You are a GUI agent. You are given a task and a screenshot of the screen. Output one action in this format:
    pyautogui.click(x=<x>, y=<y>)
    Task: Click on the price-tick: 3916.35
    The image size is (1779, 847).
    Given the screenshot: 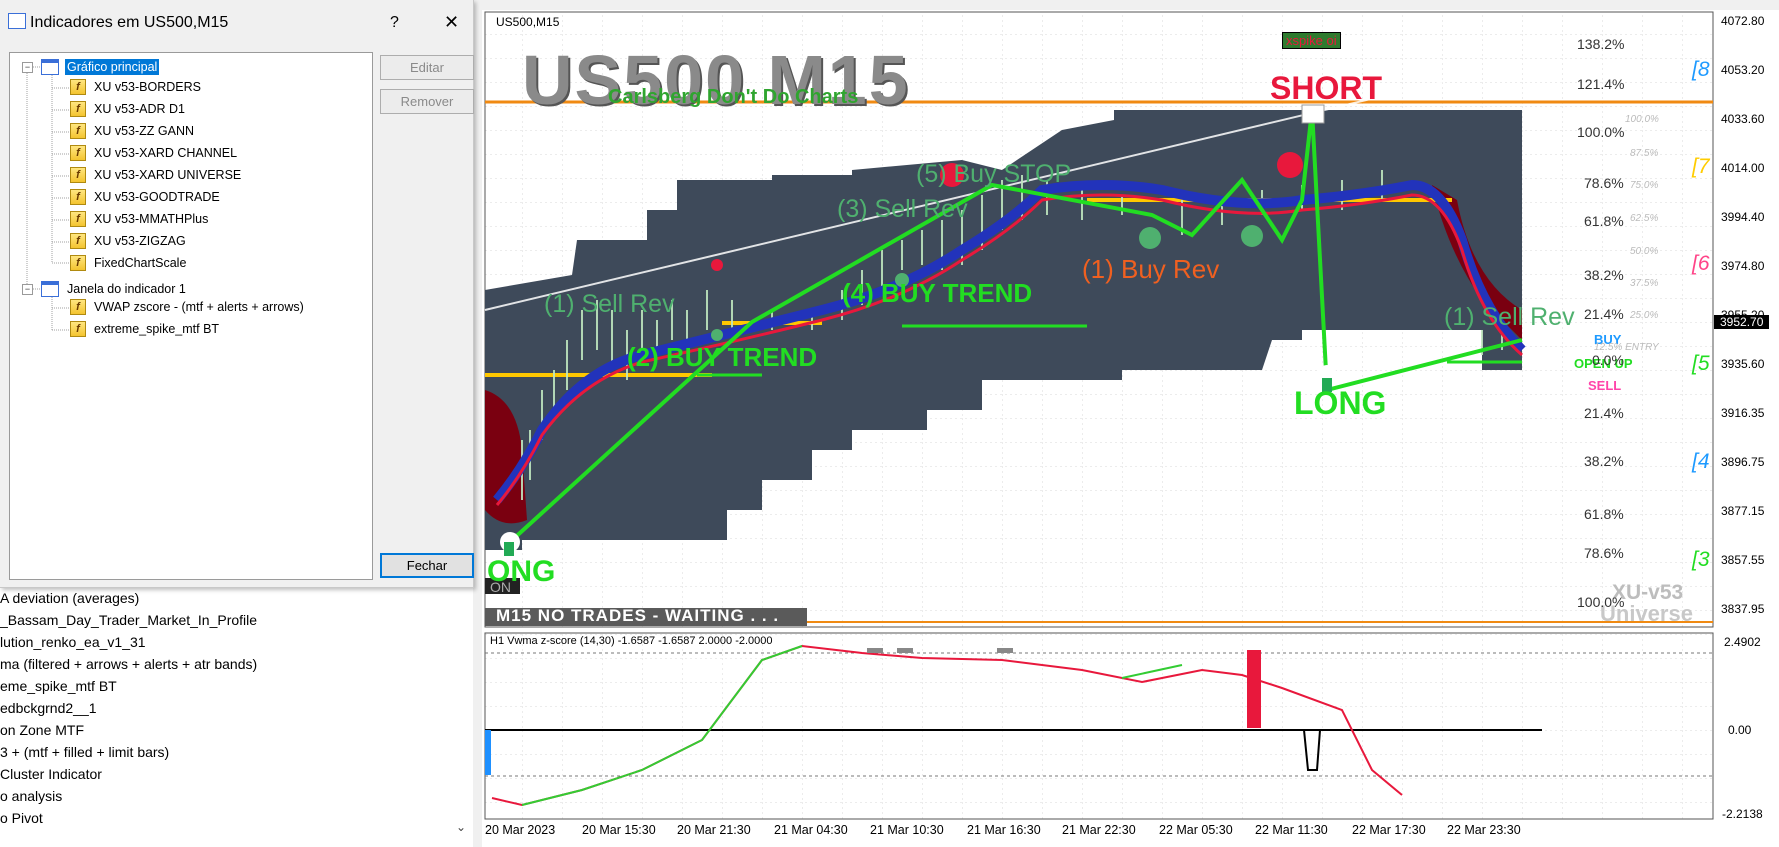 What is the action you would take?
    pyautogui.click(x=1743, y=413)
    